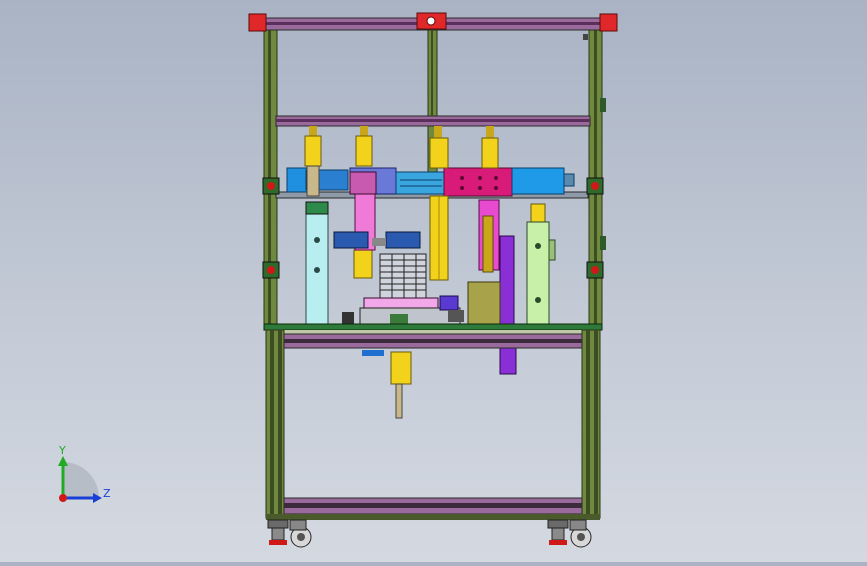 The width and height of the screenshot is (867, 566). I want to click on olive-box, so click(484, 304).